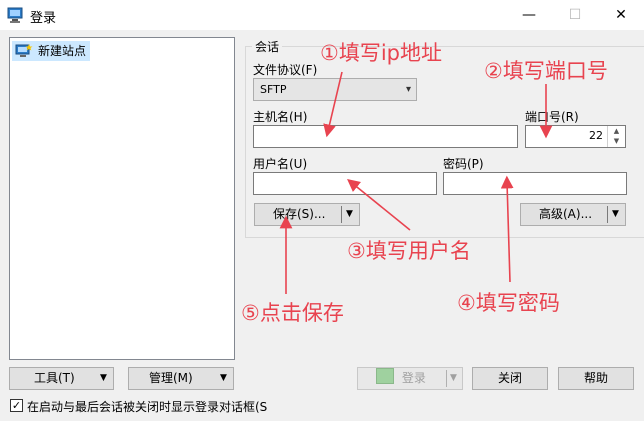 Image resolution: width=644 pixels, height=421 pixels. What do you see at coordinates (508, 303) in the screenshot?
I see `annotation-password: ④填写密码` at bounding box center [508, 303].